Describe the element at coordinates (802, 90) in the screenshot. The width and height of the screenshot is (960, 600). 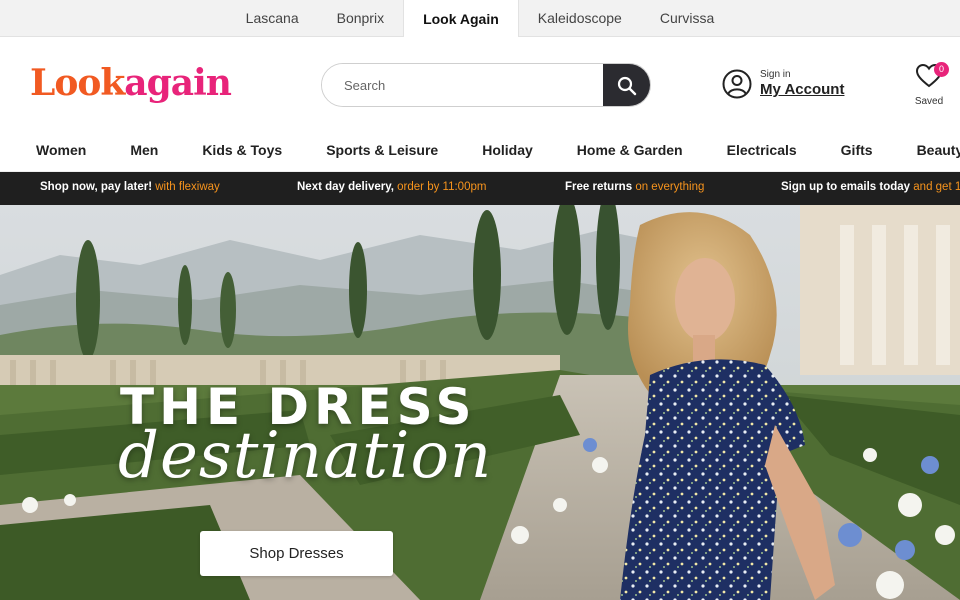
I see `my-account-label: My Account` at that location.